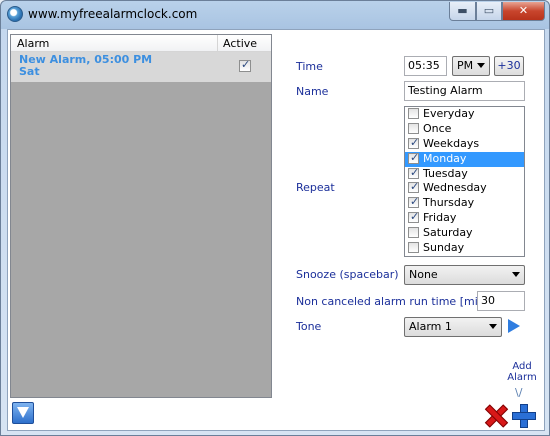 The height and width of the screenshot is (436, 550). What do you see at coordinates (464, 233) in the screenshot?
I see `repeat-item-saturday: Saturday` at bounding box center [464, 233].